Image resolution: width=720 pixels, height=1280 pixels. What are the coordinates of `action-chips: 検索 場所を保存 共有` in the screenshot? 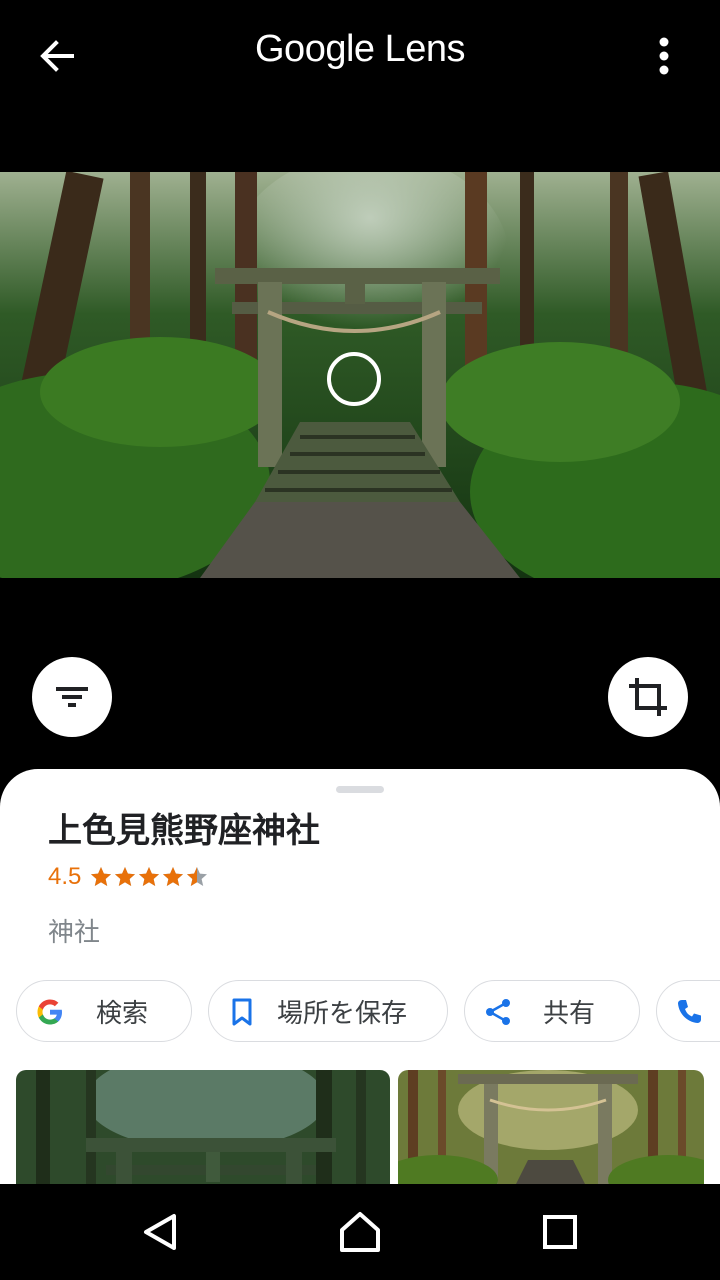 It's located at (368, 1012).